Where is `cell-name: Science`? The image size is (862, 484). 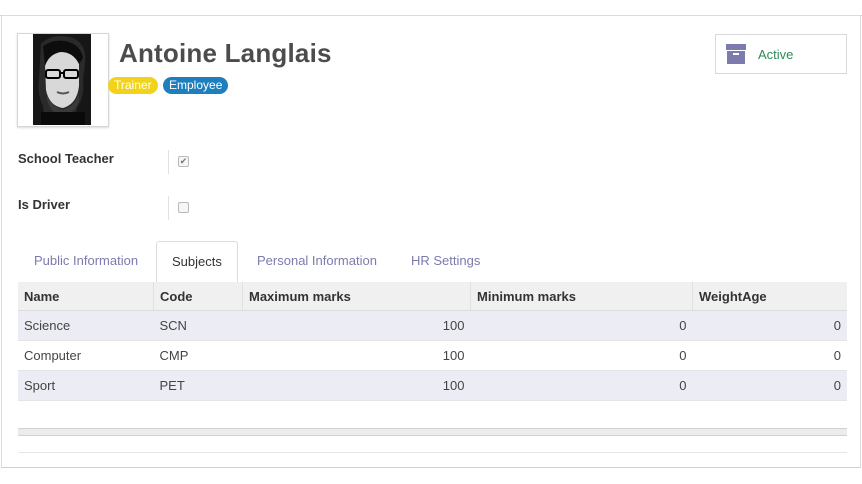 cell-name: Science is located at coordinates (86, 325).